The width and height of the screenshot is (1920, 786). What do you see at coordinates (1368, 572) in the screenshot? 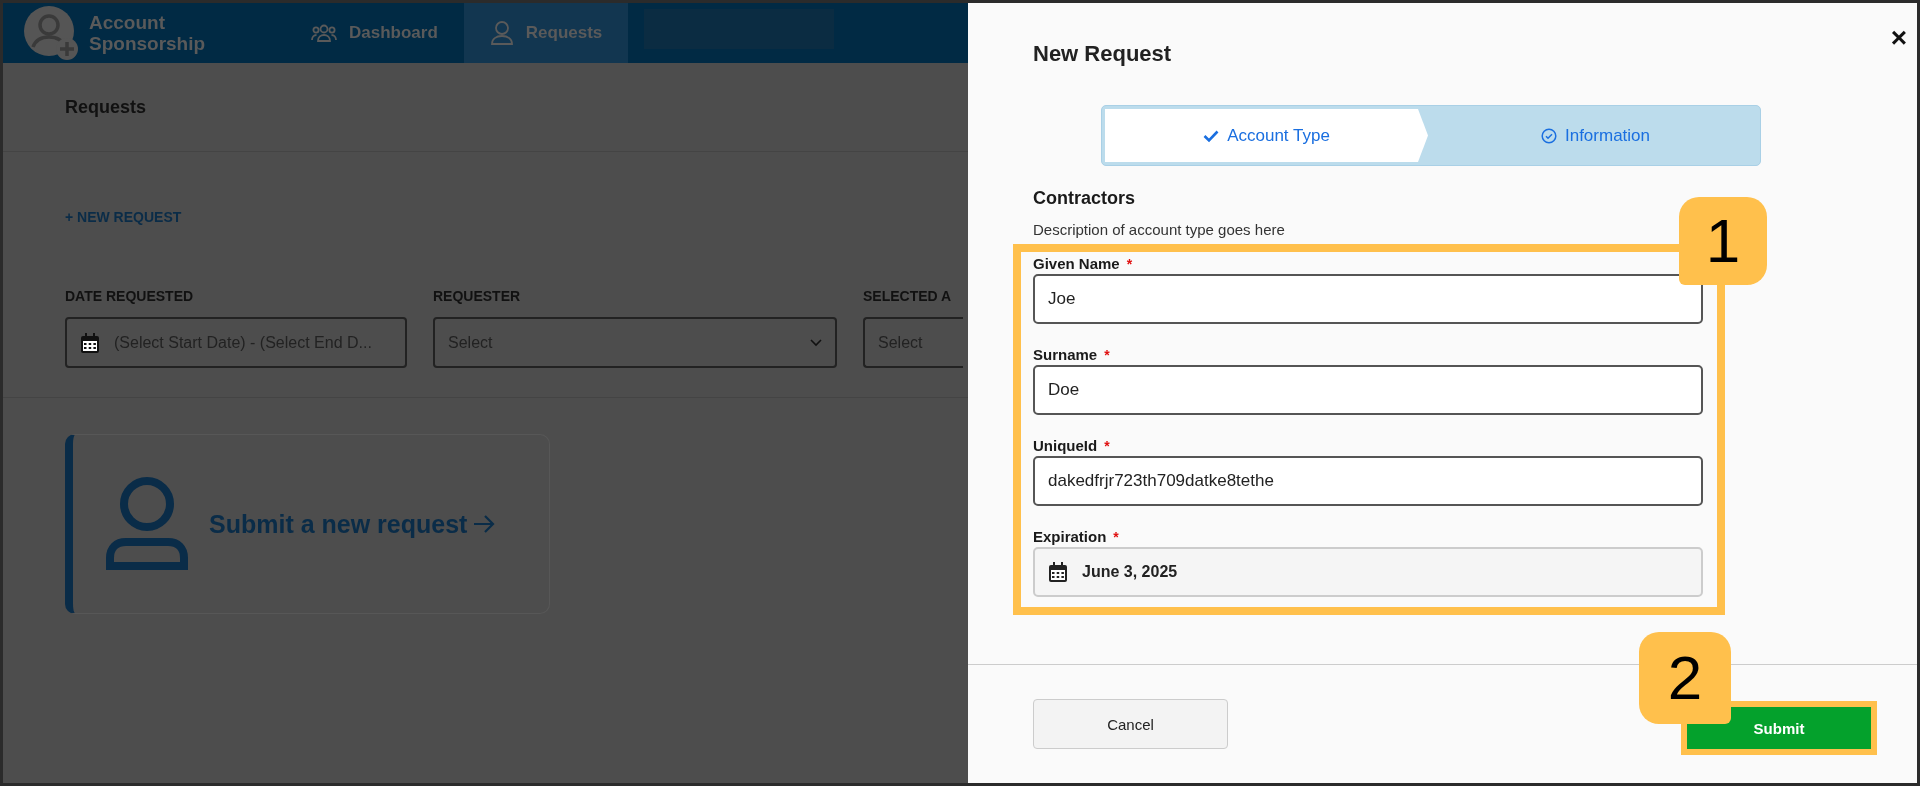
I see `date-field: June 3, 2025` at bounding box center [1368, 572].